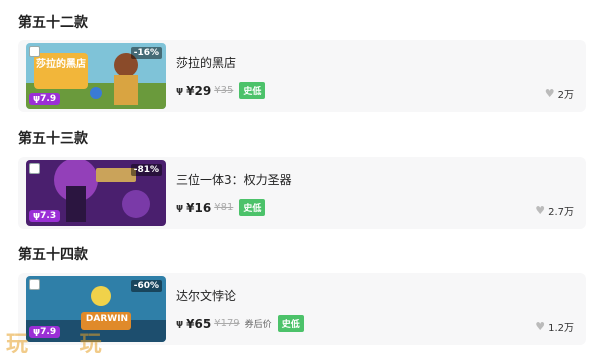  I want to click on after-coupon-label: 券后价, so click(258, 325).